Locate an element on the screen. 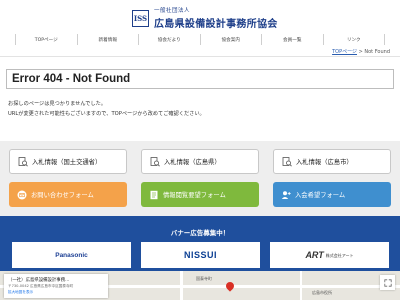  ad-banner-art: ART 株式会社アート is located at coordinates (329, 255).